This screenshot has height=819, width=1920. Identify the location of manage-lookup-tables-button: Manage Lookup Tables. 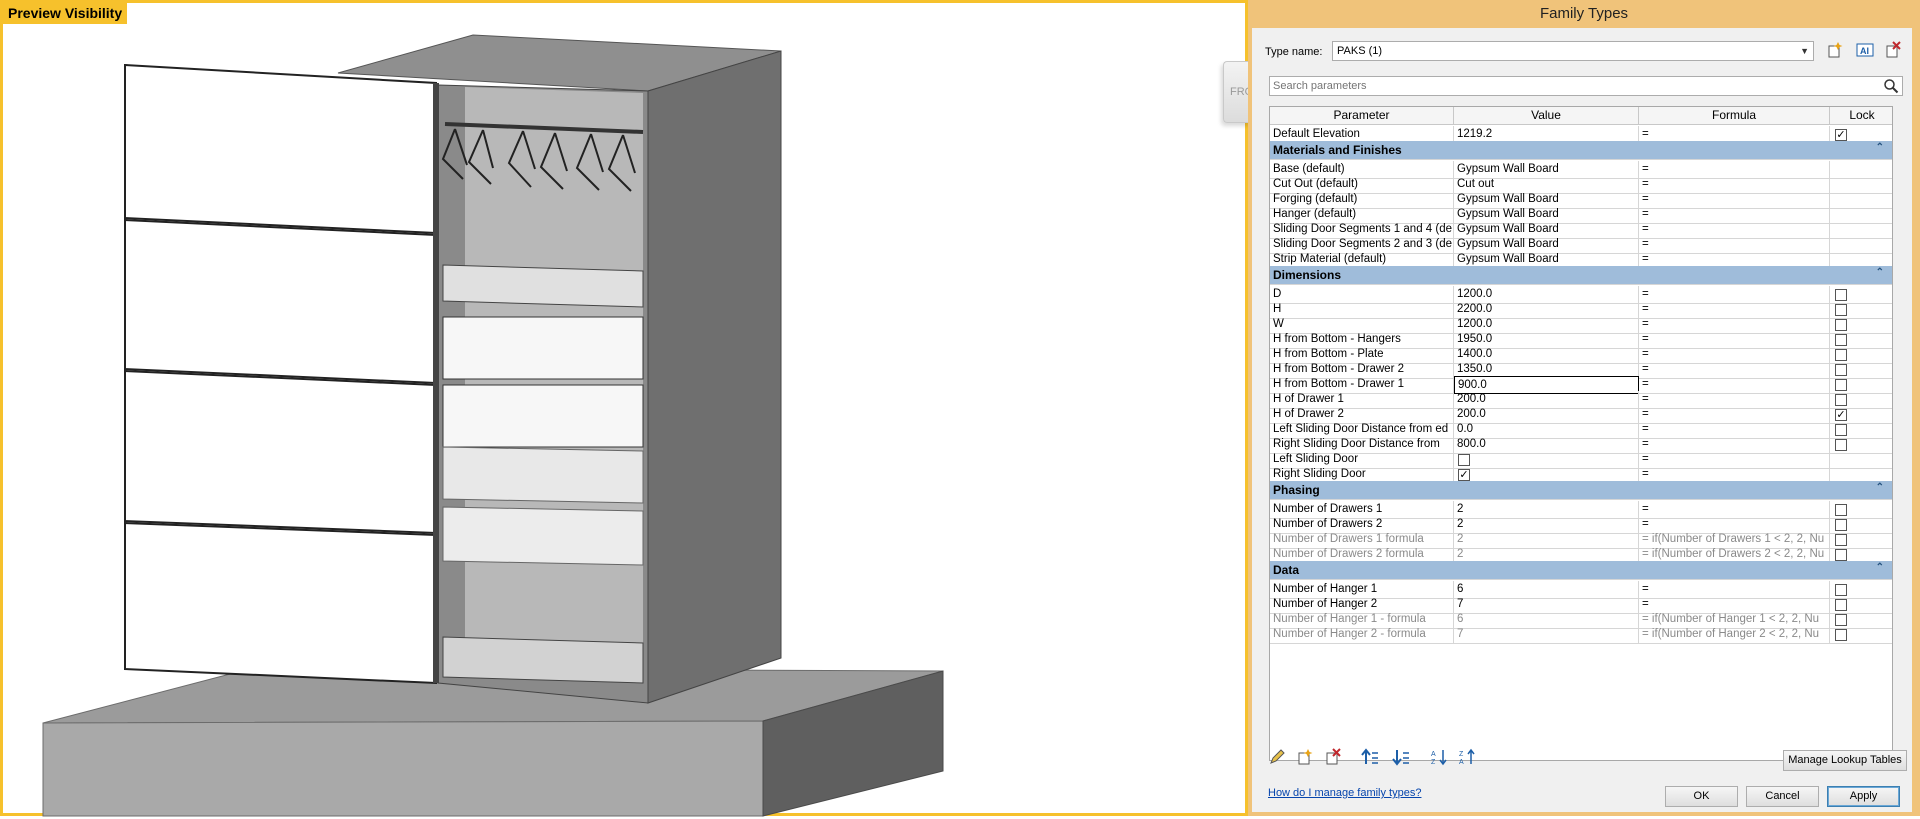
(1845, 760).